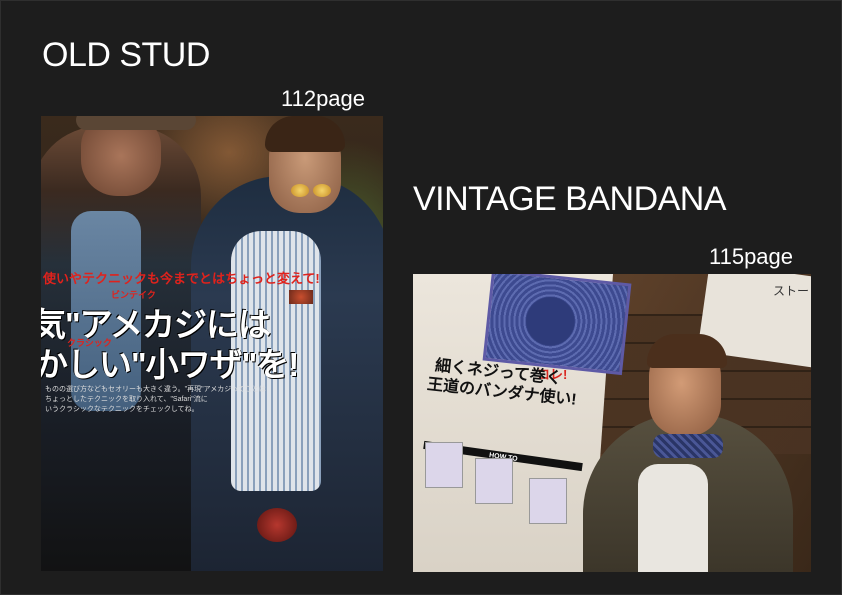  What do you see at coordinates (313, 191) in the screenshot?
I see `sunglasses-icon` at bounding box center [313, 191].